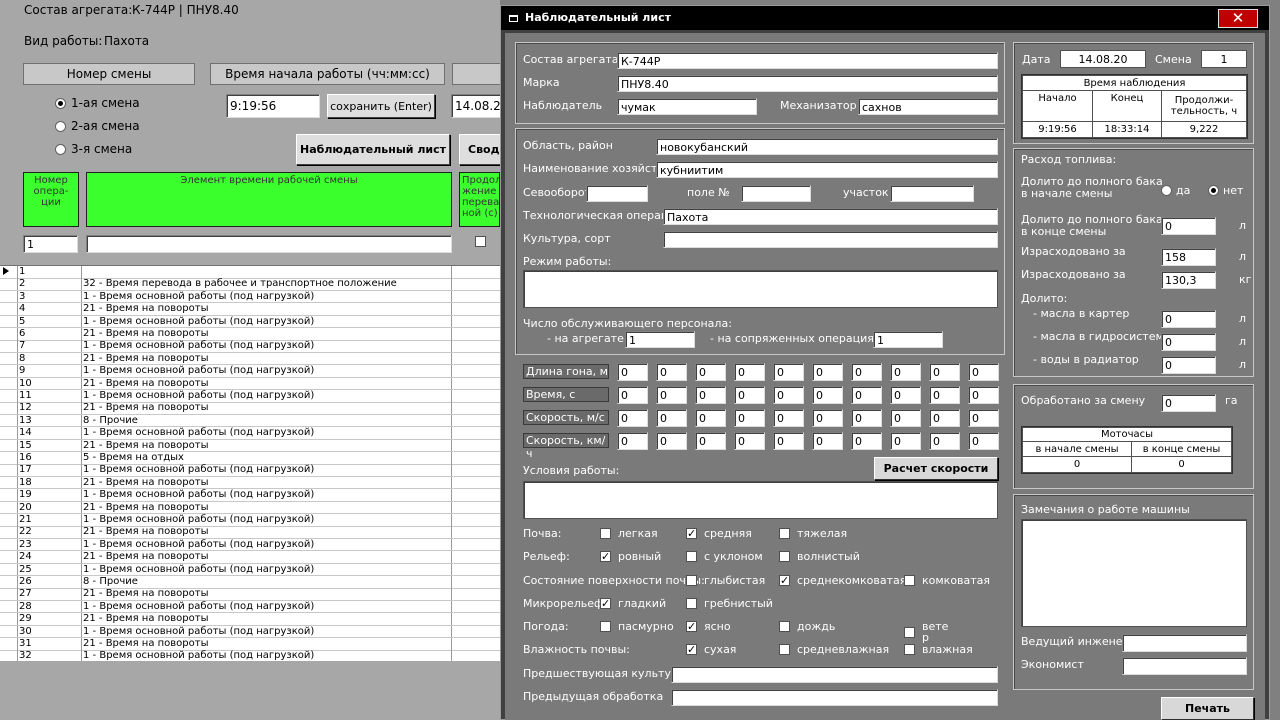 This screenshot has width=1280, height=720. Describe the element at coordinates (819, 556) in the screenshot. I see `relief-checkbox: волнистый` at that location.